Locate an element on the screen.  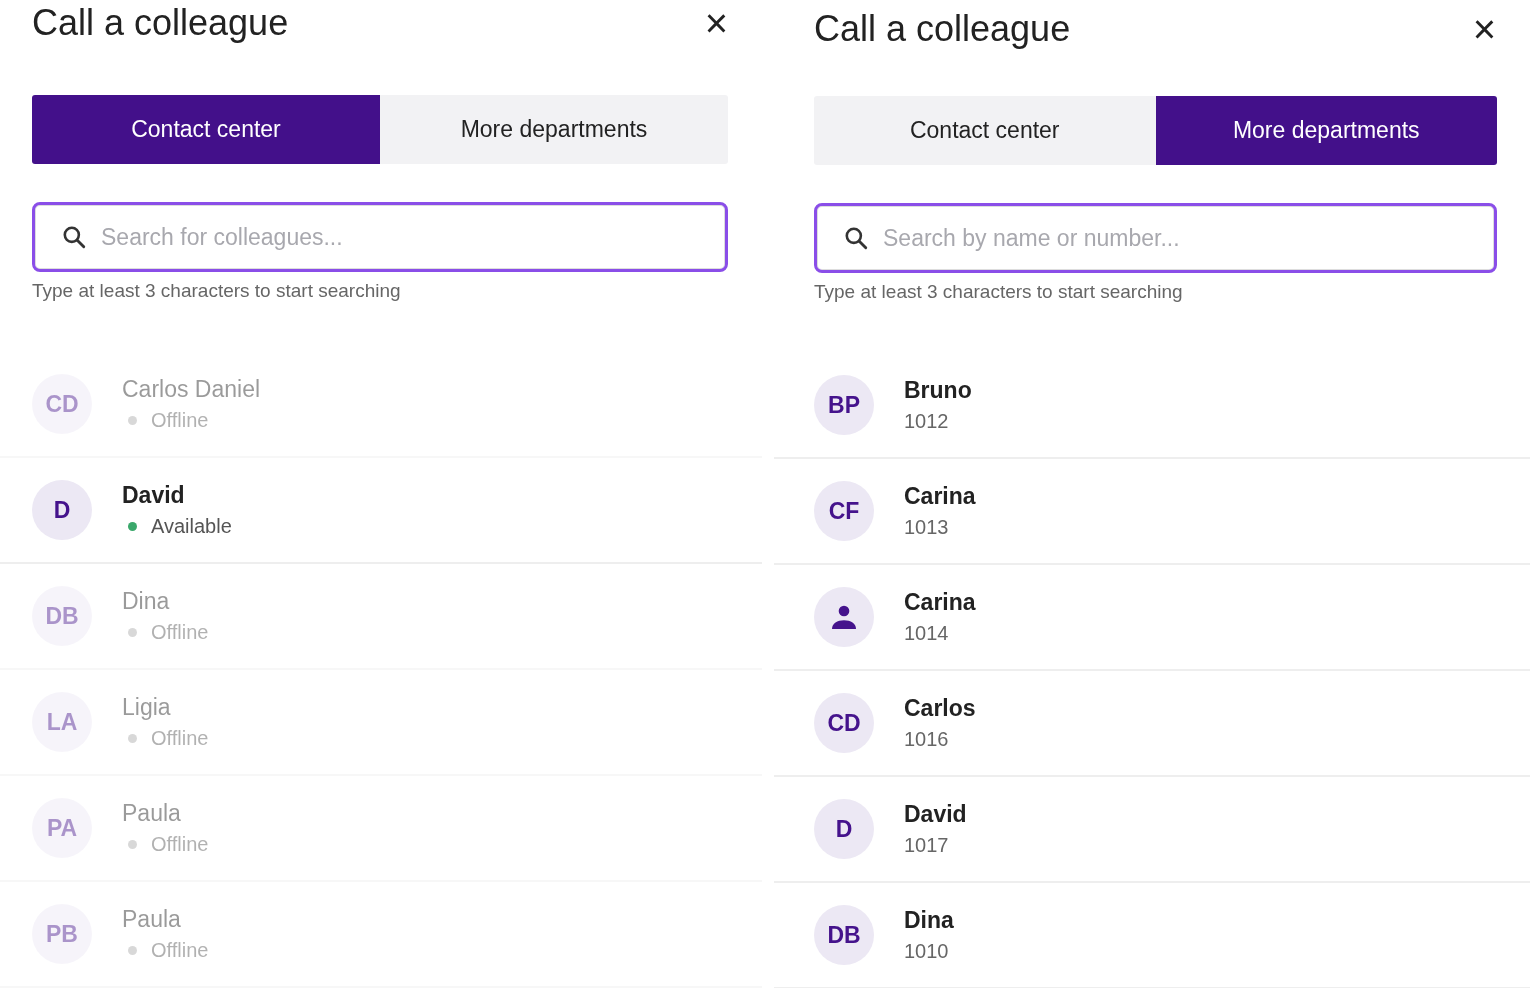
avatar: BP is located at coordinates (844, 405).